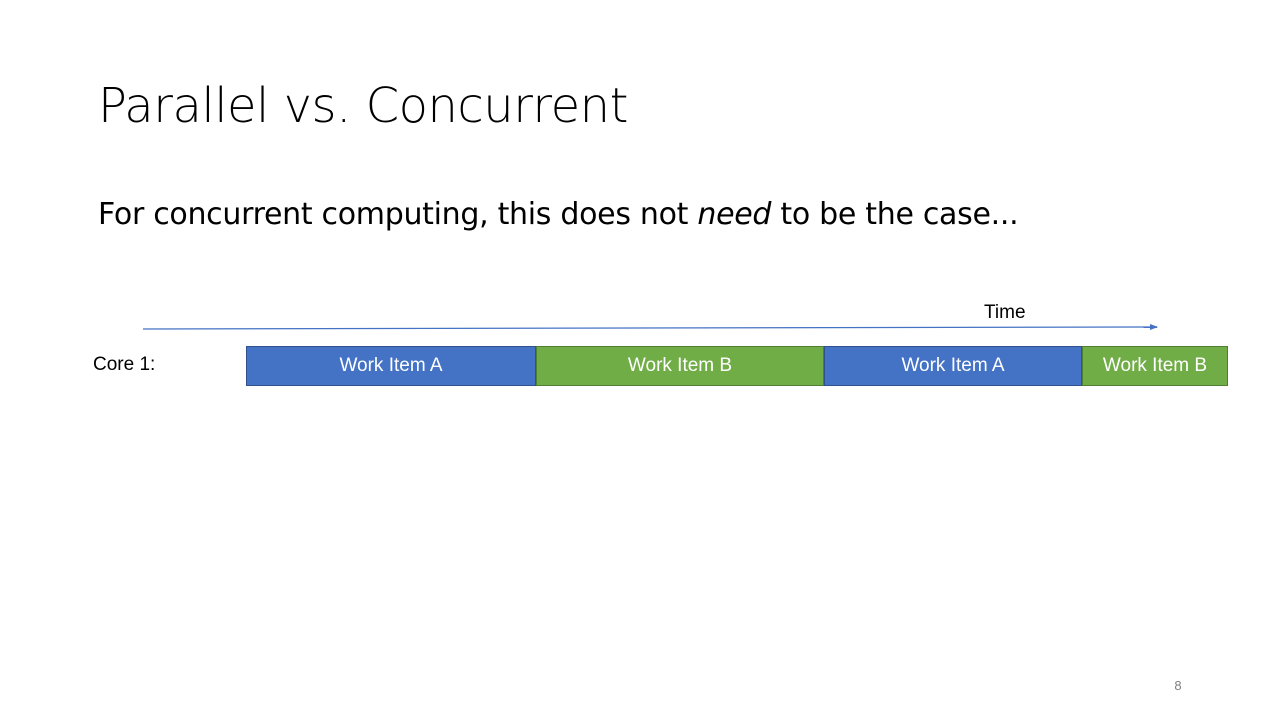  What do you see at coordinates (1178, 685) in the screenshot?
I see `page-number: 8` at bounding box center [1178, 685].